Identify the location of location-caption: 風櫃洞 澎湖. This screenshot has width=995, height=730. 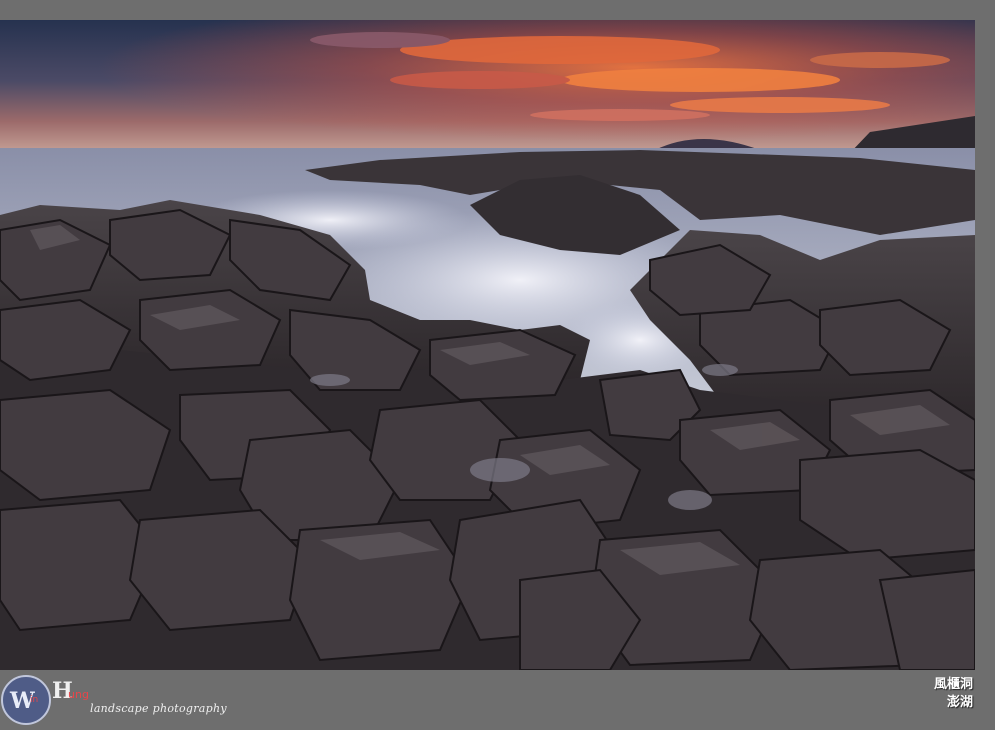
(953, 694).